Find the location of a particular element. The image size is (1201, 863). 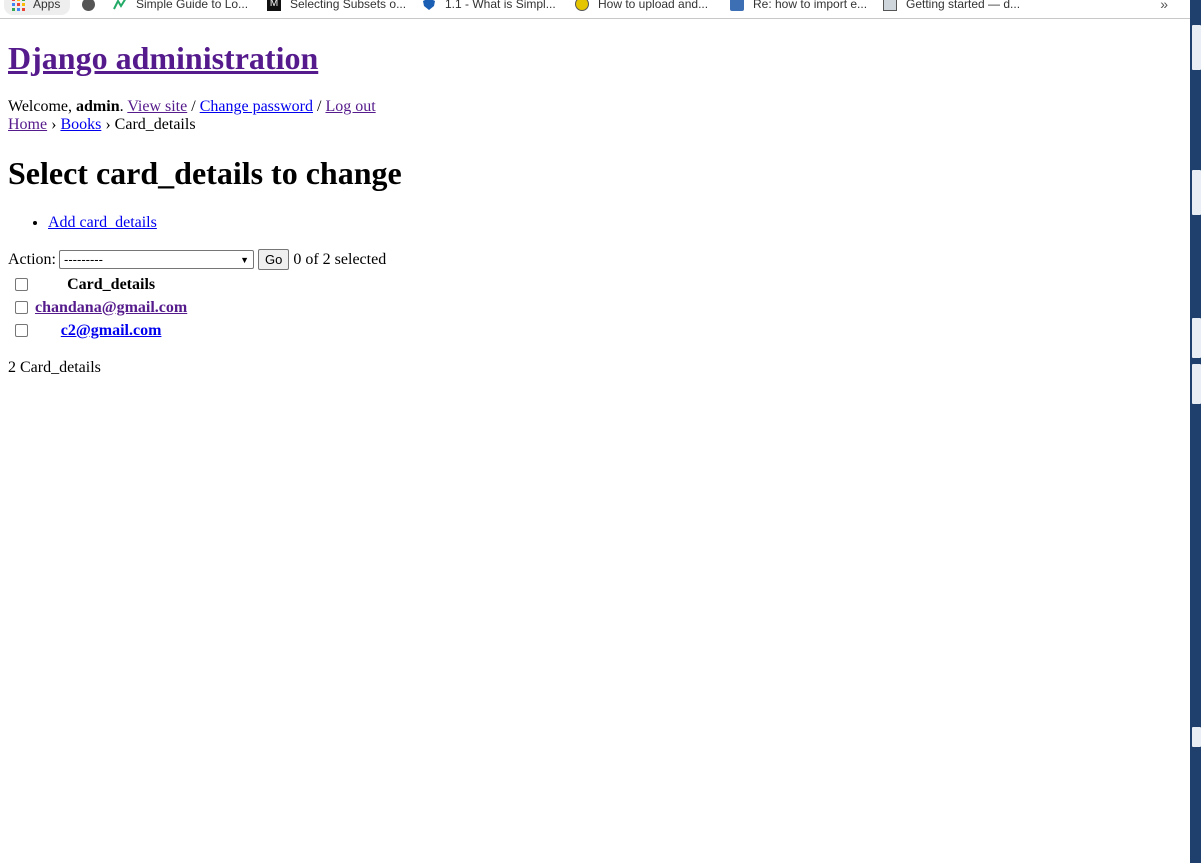

bookmark-apps: Apps is located at coordinates (37, 7).